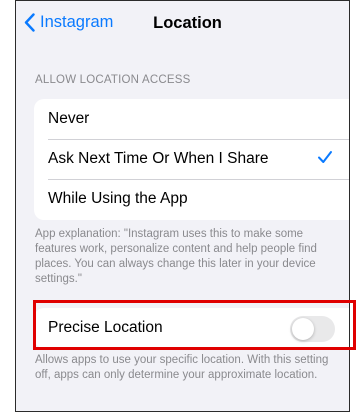 The height and width of the screenshot is (412, 358). I want to click on precise-location-row: Precise Location, so click(191, 328).